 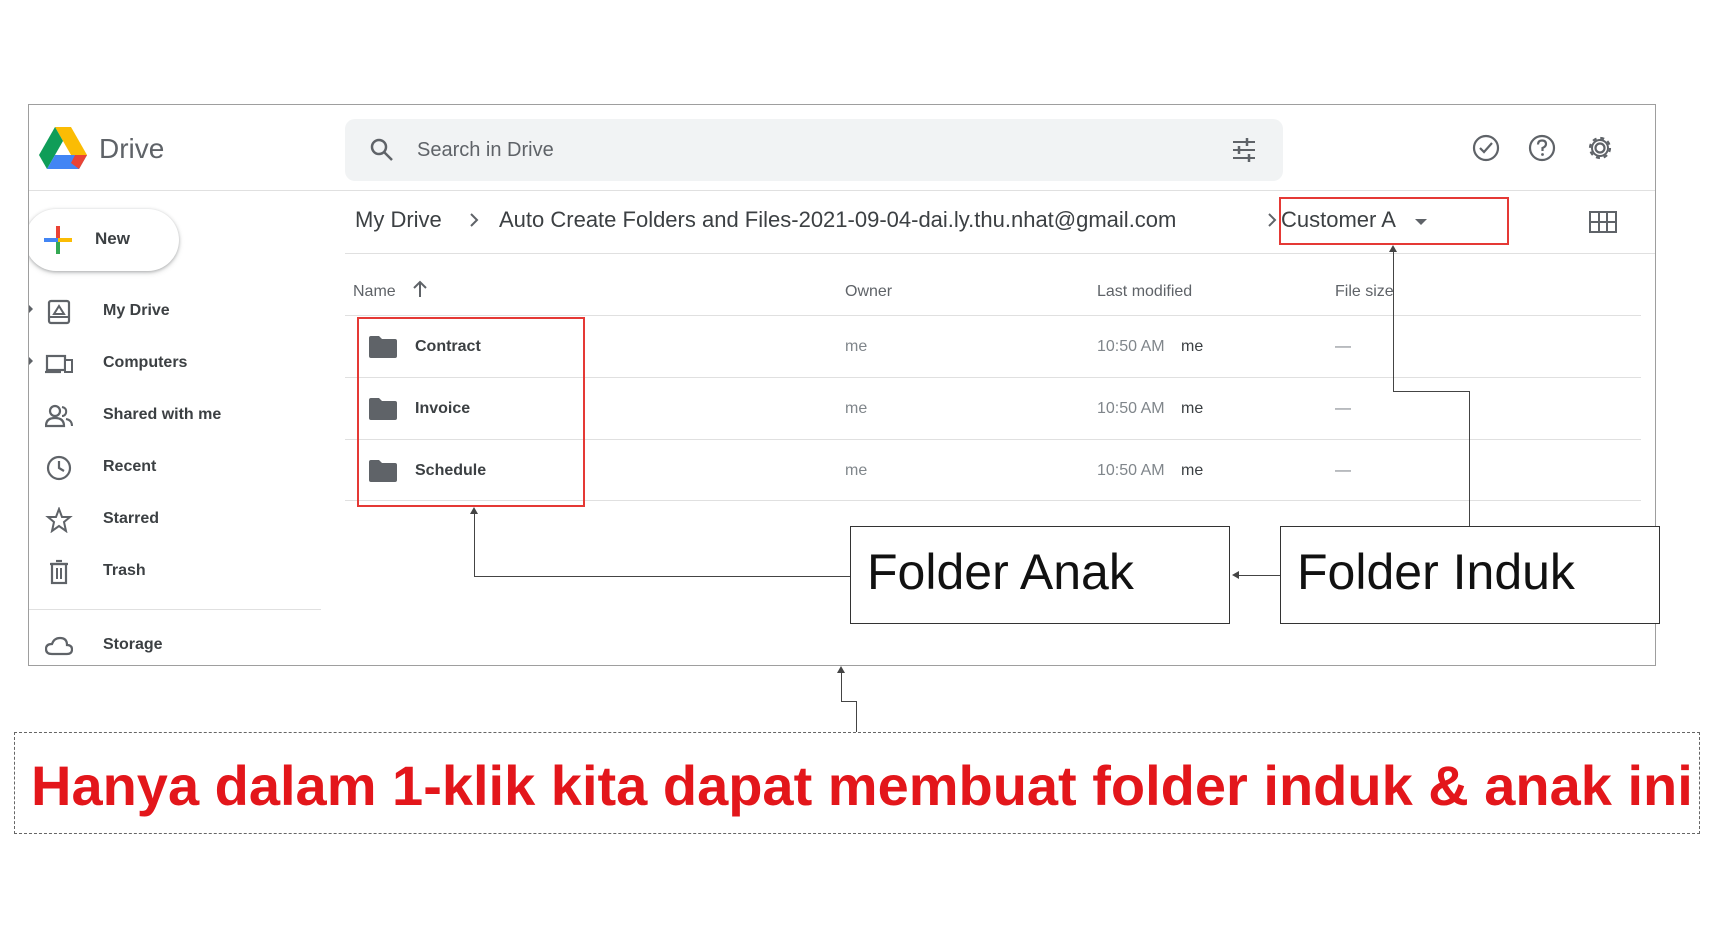 What do you see at coordinates (1244, 150) in the screenshot?
I see `search-options-icon` at bounding box center [1244, 150].